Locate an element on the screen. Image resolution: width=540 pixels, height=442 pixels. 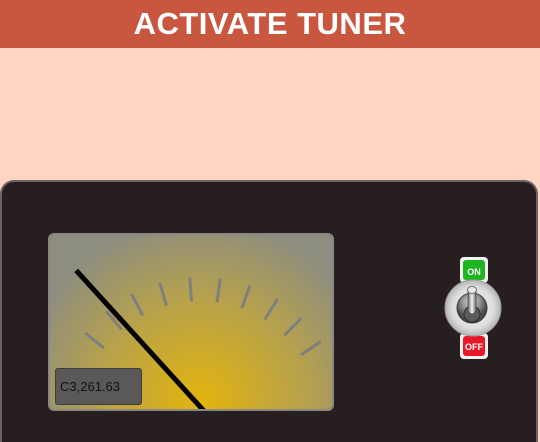
header-bar: ACTIVATE TUNER is located at coordinates (270, 24).